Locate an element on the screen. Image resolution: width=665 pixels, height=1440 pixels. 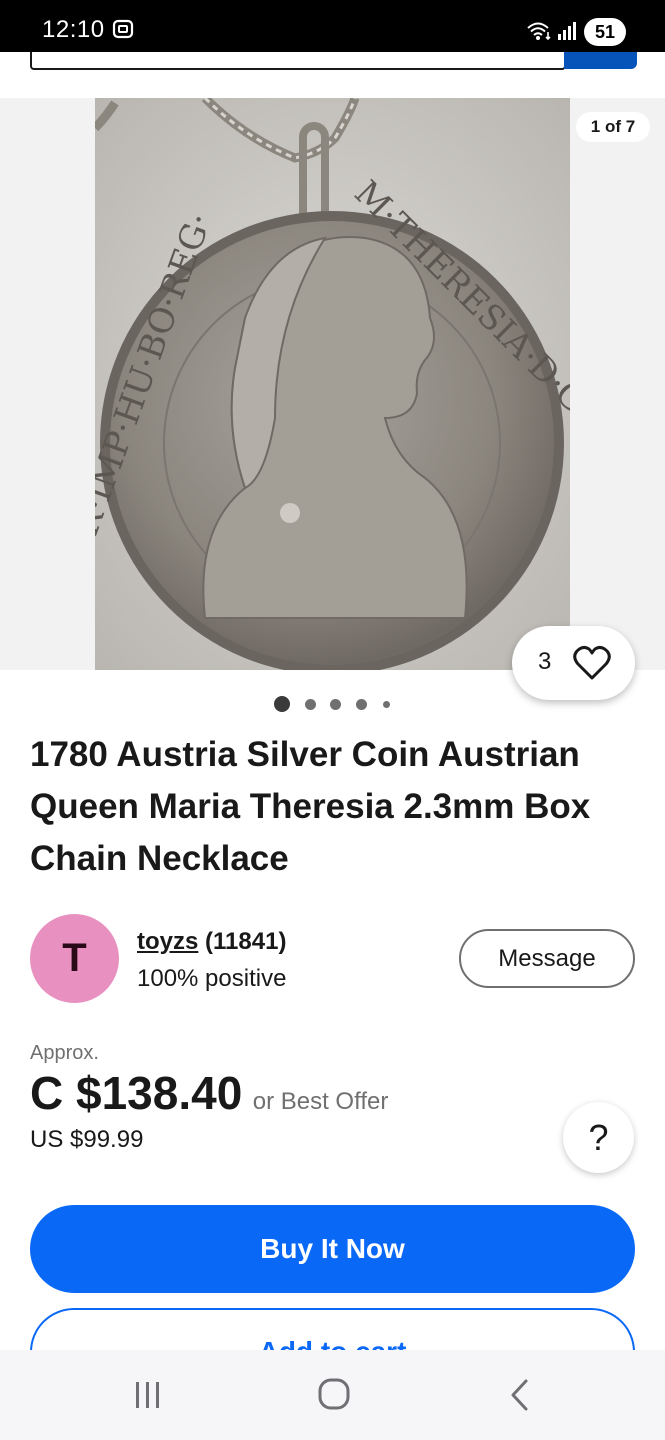
signal-icon is located at coordinates (567, 31).